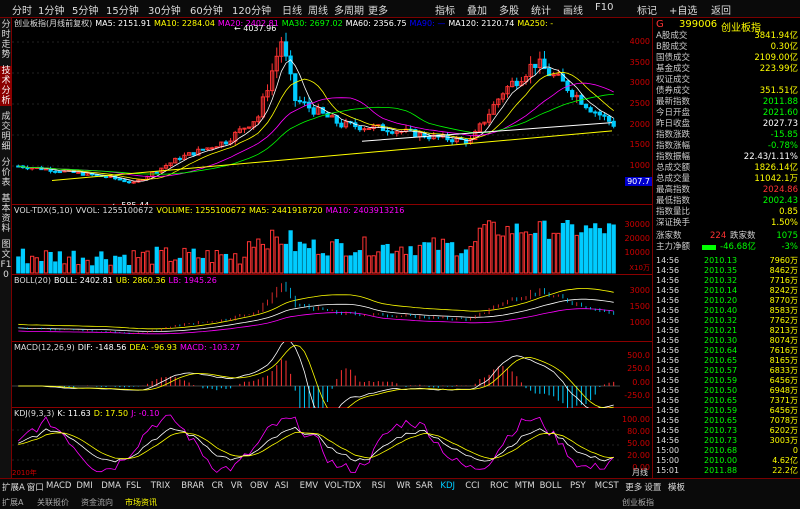 This screenshot has width=800, height=509. What do you see at coordinates (780, 102) in the screenshot?
I see `quote-value: 2011.88` at bounding box center [780, 102].